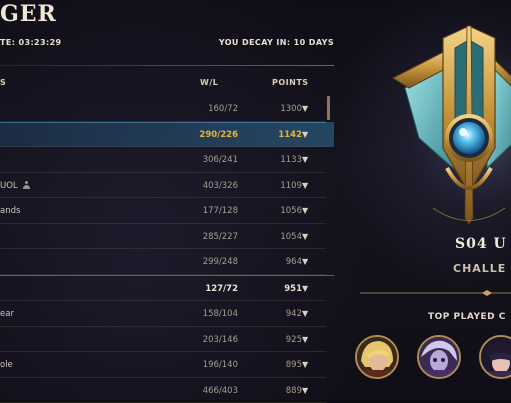  I want to click on player-name: UOL, so click(9, 186).